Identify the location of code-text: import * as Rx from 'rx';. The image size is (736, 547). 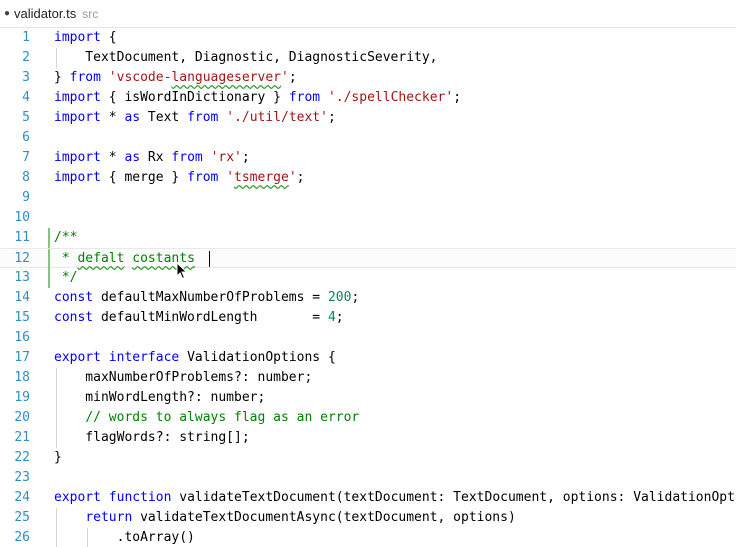
(152, 158).